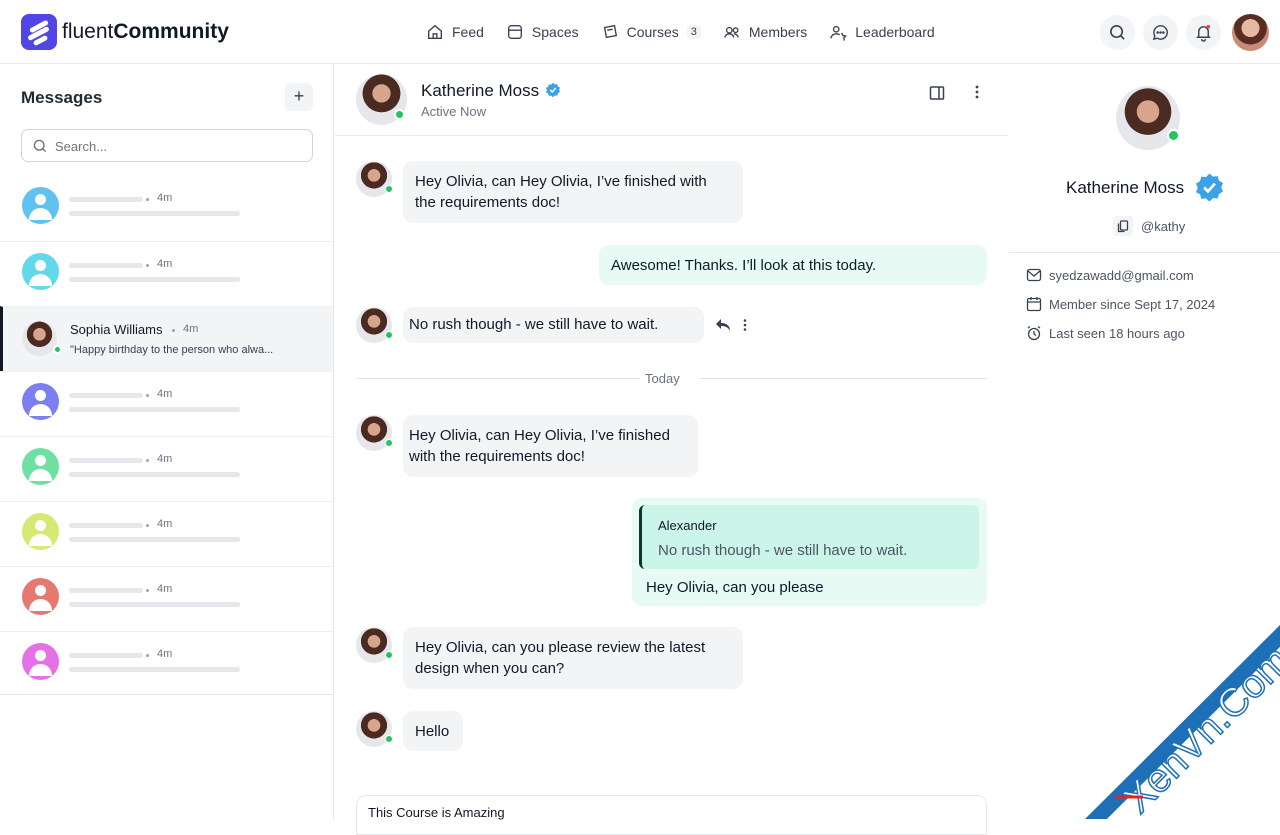  What do you see at coordinates (468, 32) in the screenshot?
I see `nav-feed-label: Feed` at bounding box center [468, 32].